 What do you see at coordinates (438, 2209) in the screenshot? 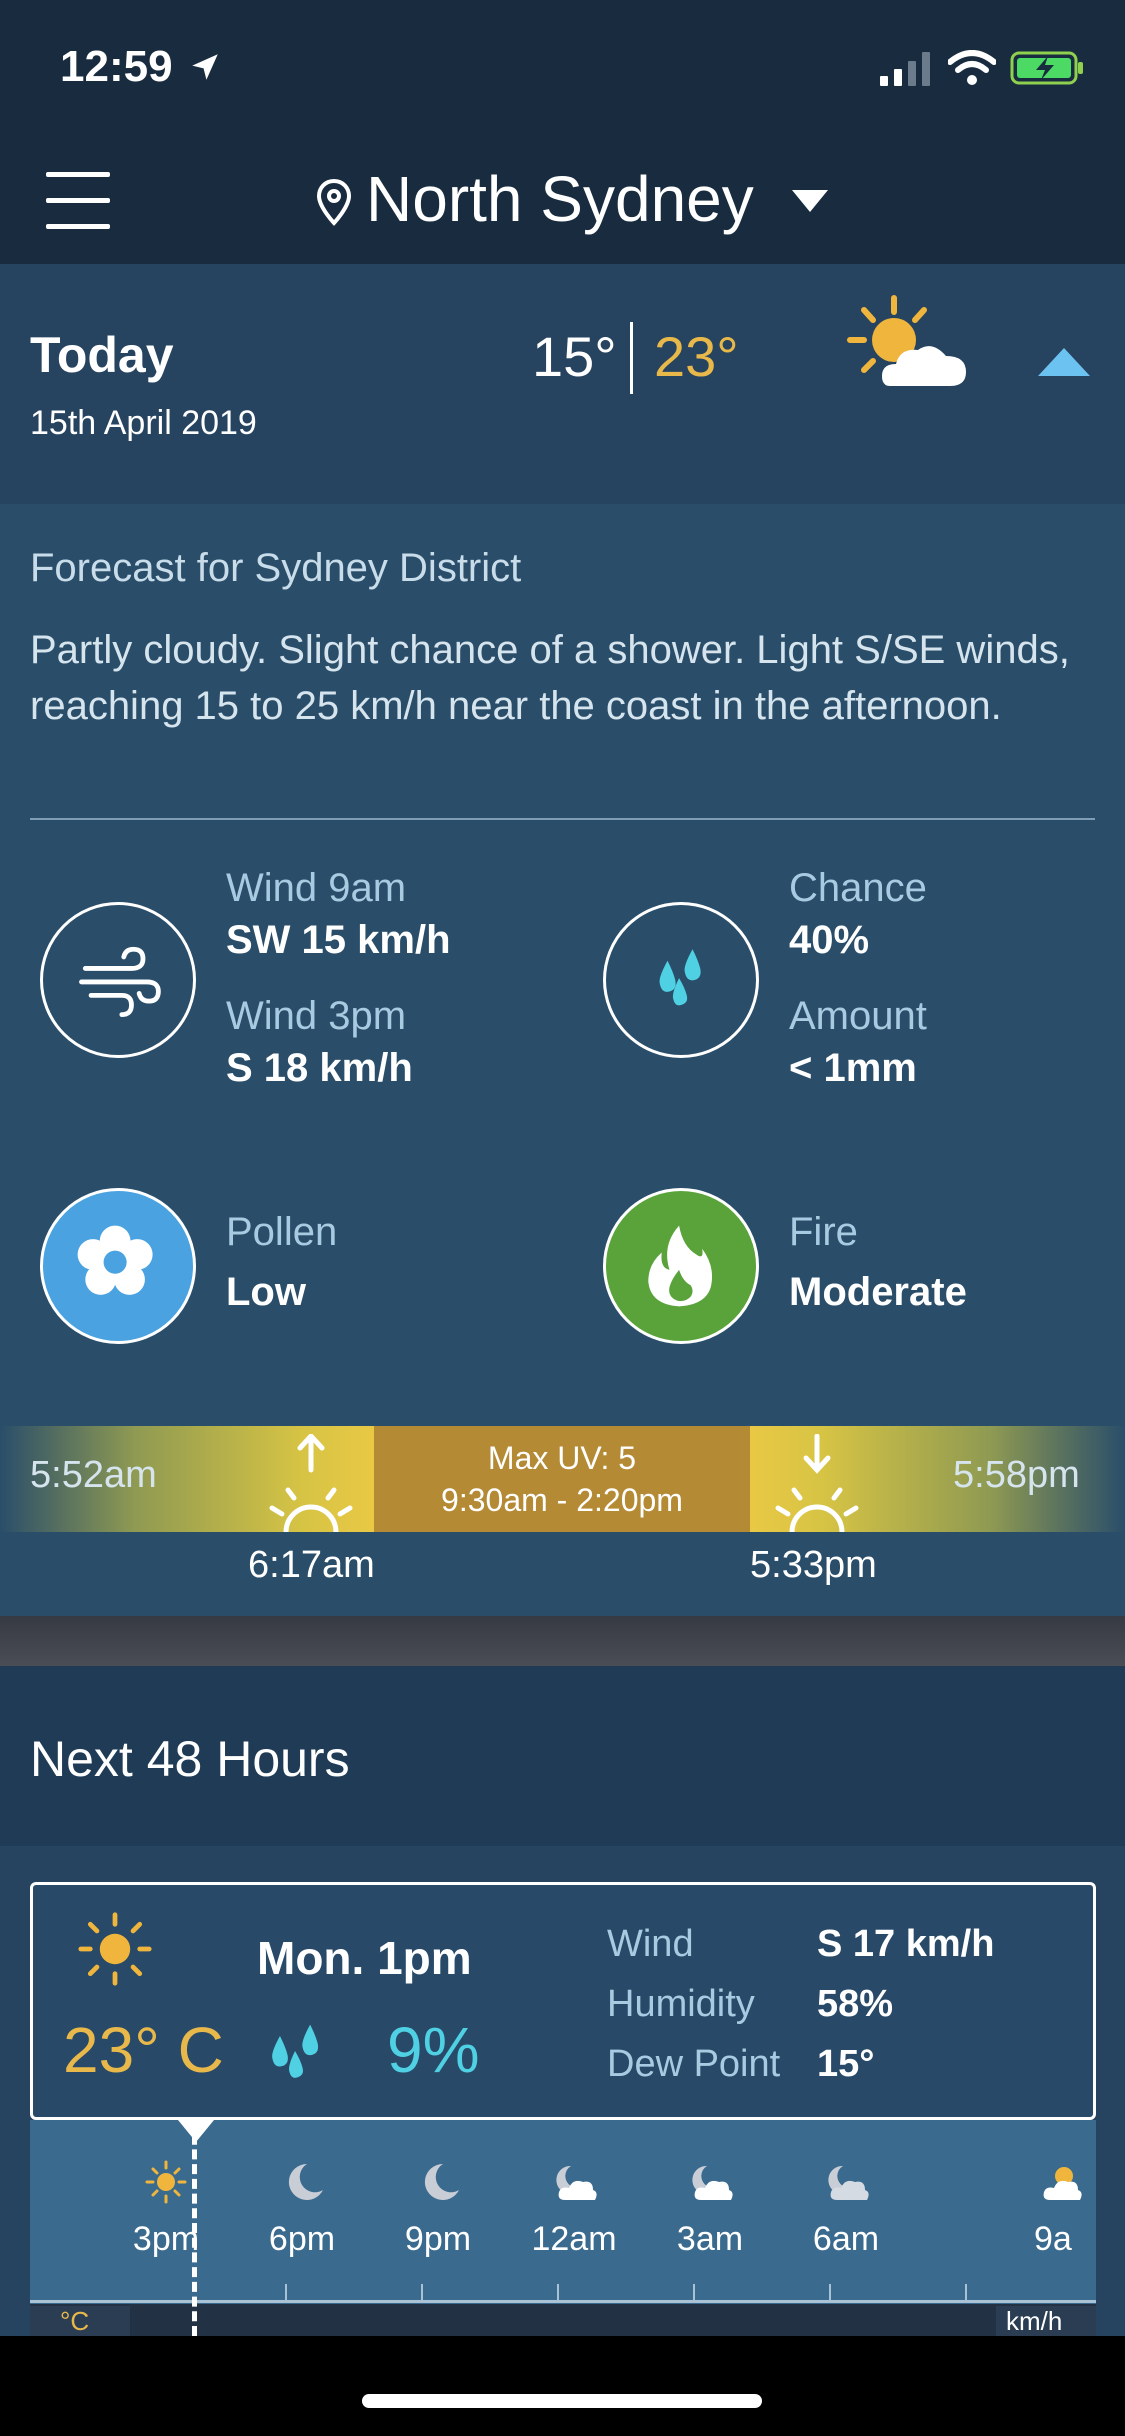
I see `timeline-item: 9pm` at bounding box center [438, 2209].